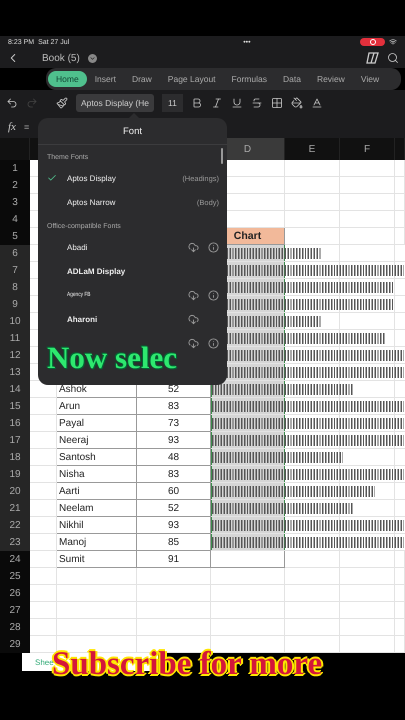 The width and height of the screenshot is (405, 720). I want to click on popup-title: Font, so click(132, 131).